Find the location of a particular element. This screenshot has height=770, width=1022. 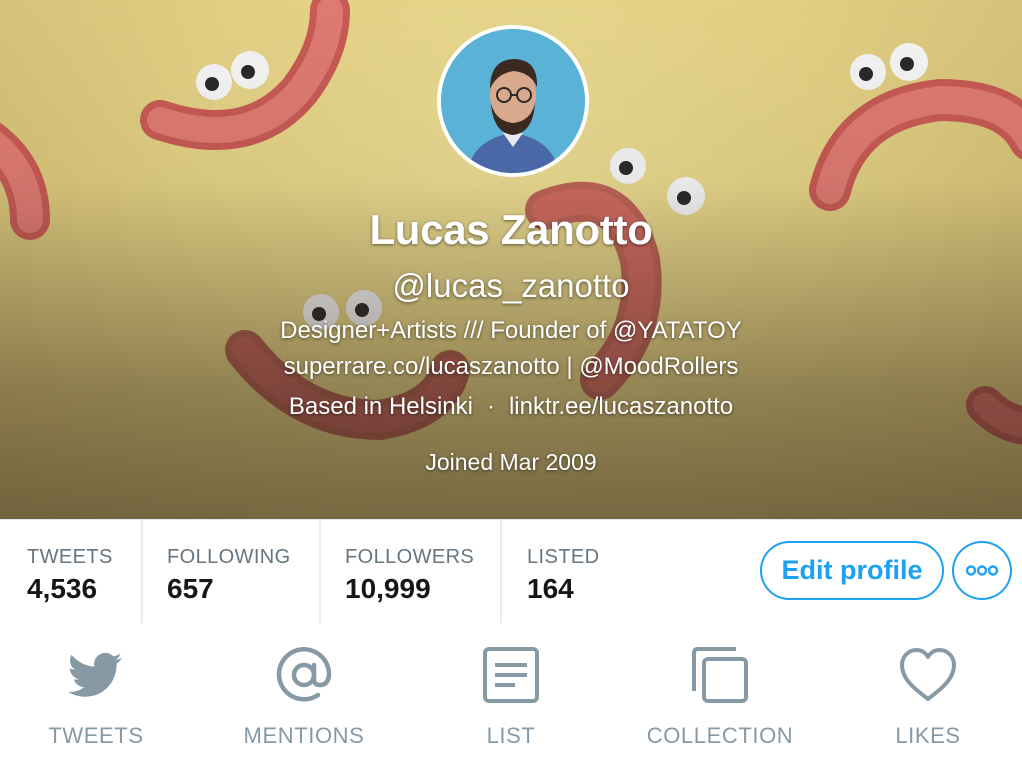

profile-meta: Based in Helsinki · linktr.ee/lucaszanotto is located at coordinates (511, 407).